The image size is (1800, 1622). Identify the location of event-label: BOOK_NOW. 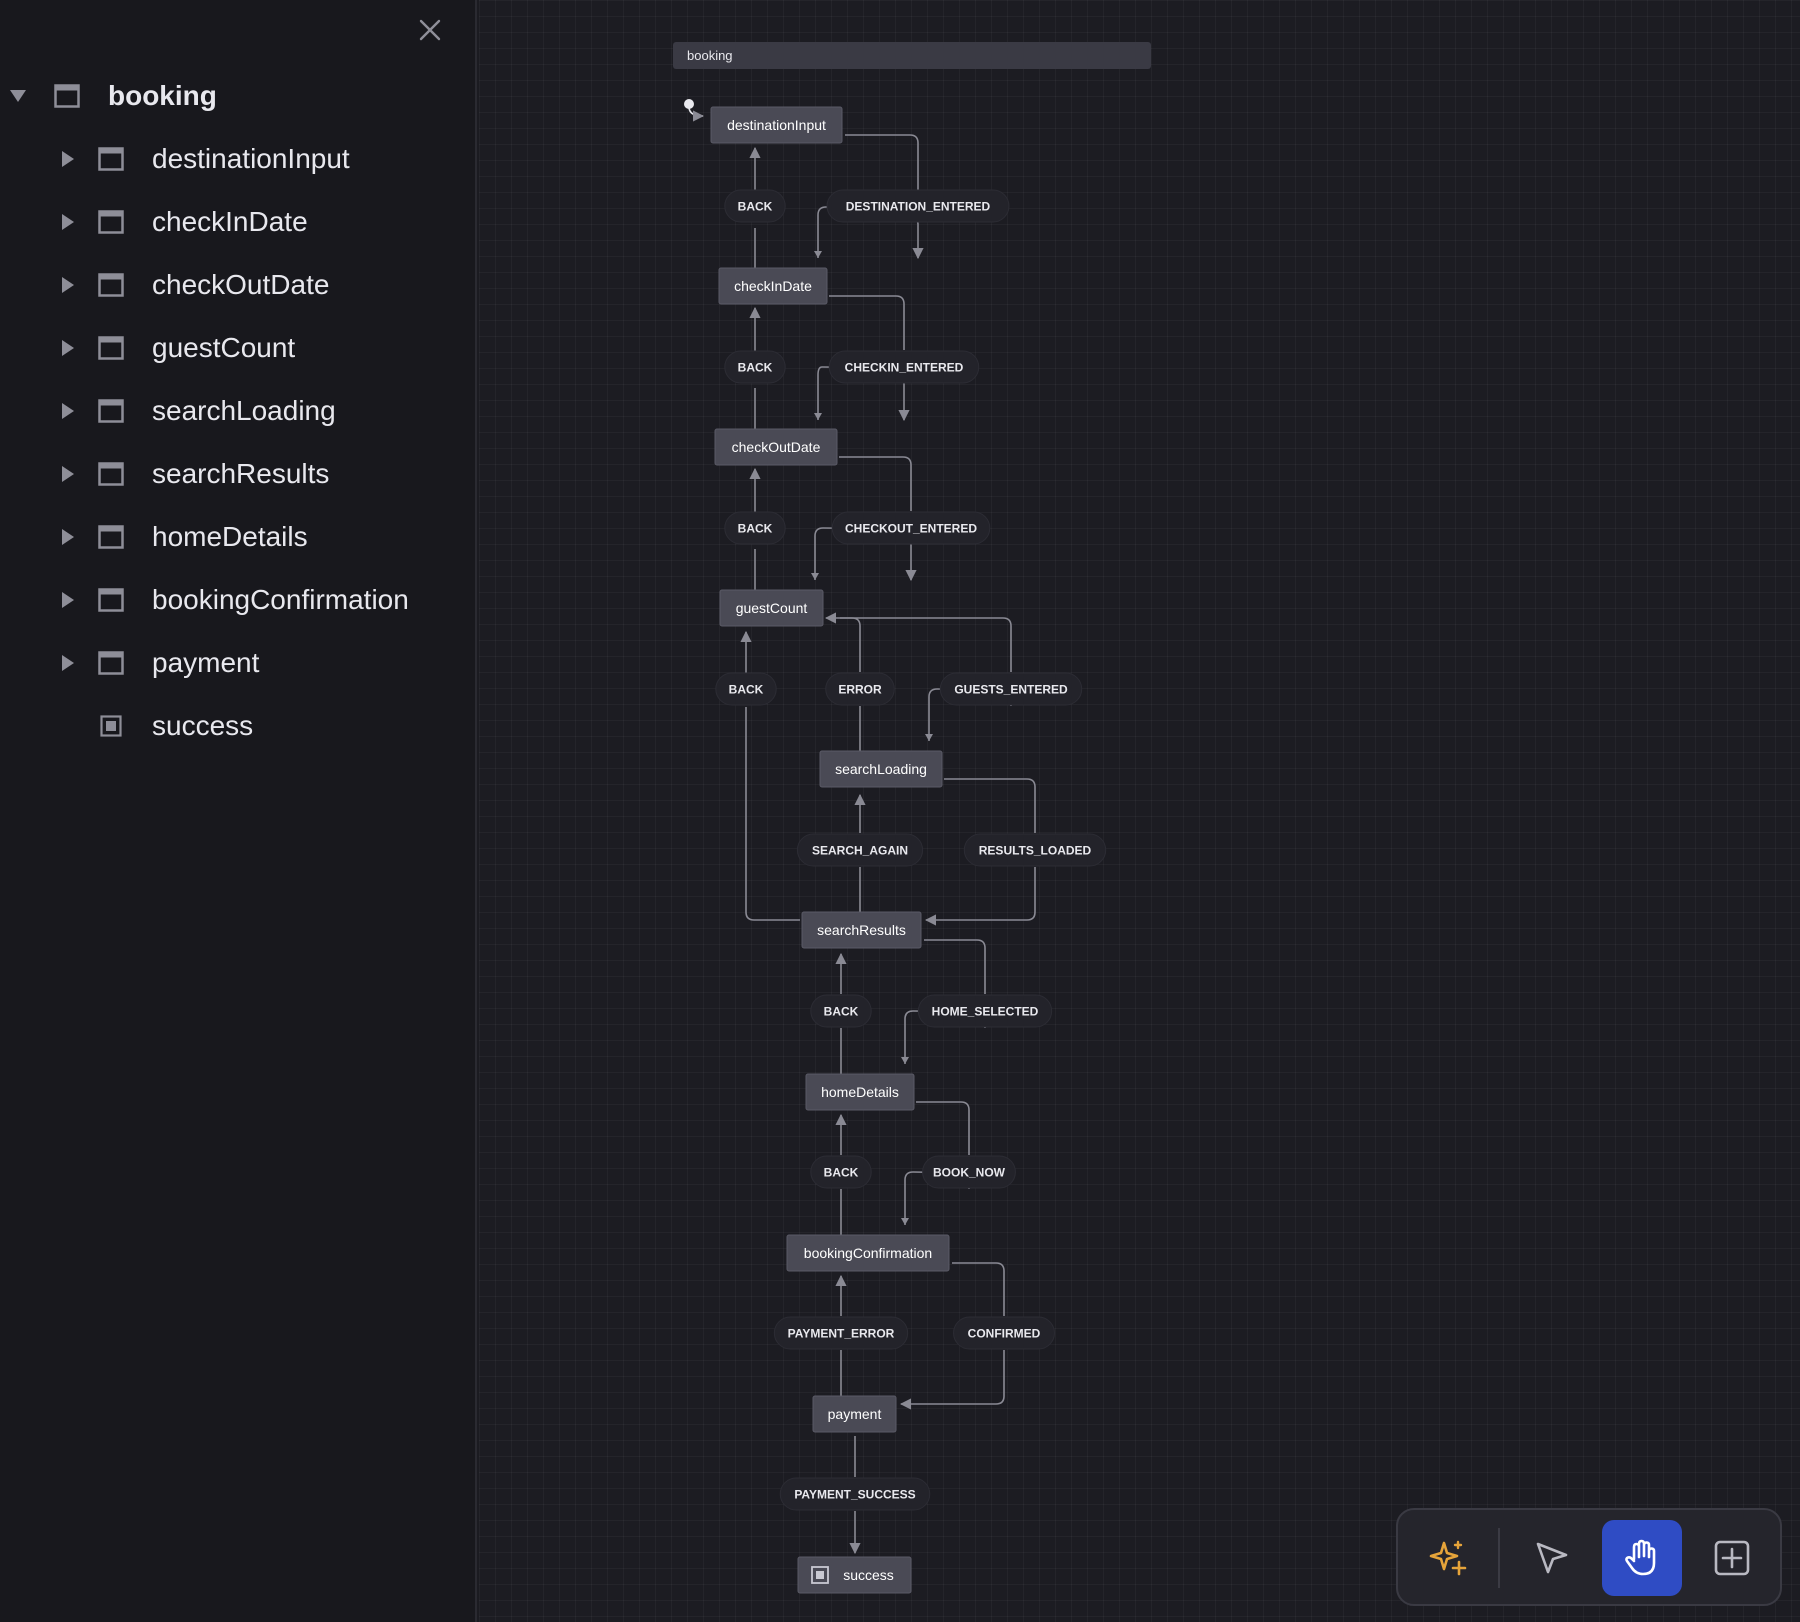
(969, 1173).